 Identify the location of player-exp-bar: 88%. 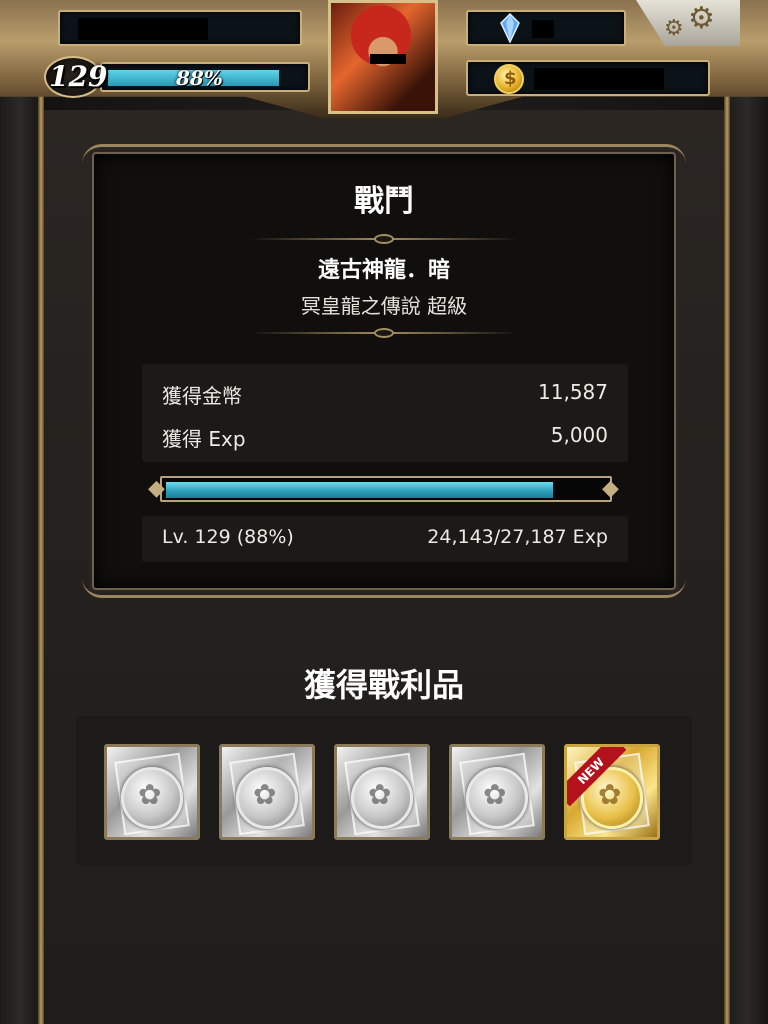
(205, 77).